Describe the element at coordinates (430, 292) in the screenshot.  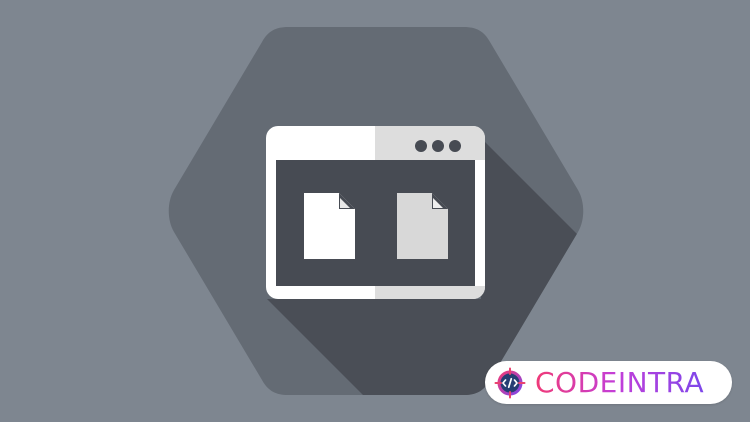
I see `browser-frame-right-shade` at that location.